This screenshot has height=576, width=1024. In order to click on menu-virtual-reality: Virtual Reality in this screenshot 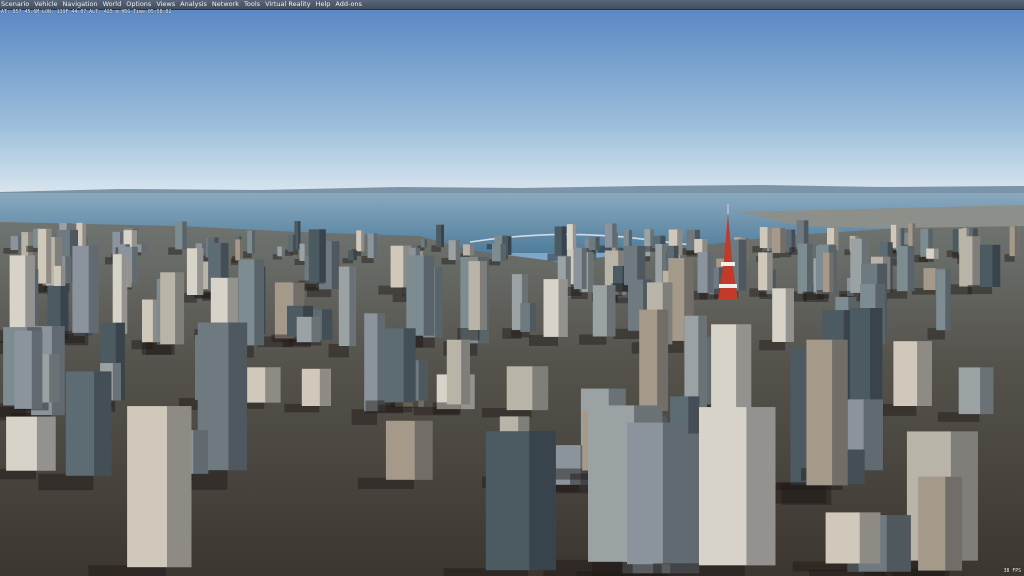, I will do `click(289, 4)`.